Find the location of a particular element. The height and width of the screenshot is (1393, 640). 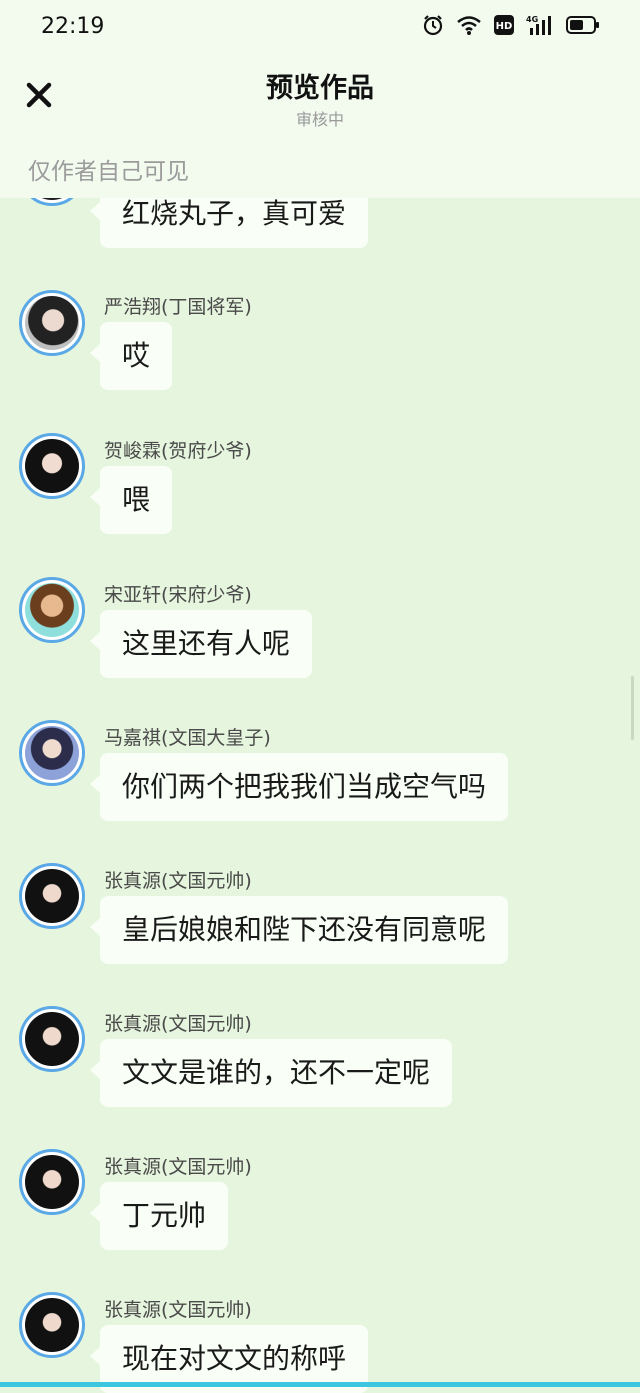

sender-name: 马嘉祺(文国大皇子) is located at coordinates (187, 738).